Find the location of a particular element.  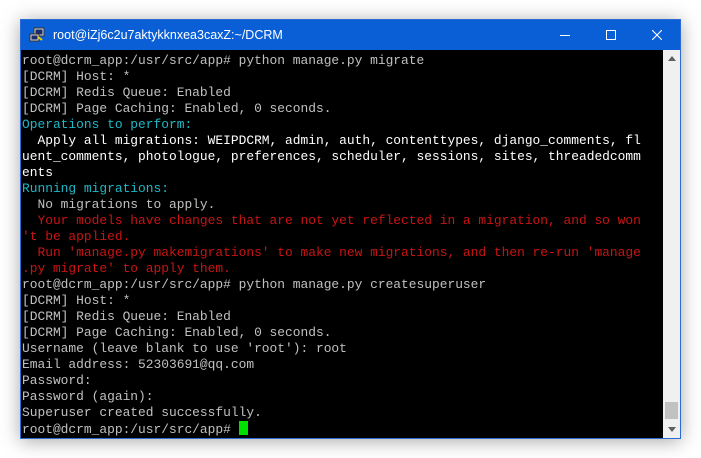

close-button is located at coordinates (657, 35).